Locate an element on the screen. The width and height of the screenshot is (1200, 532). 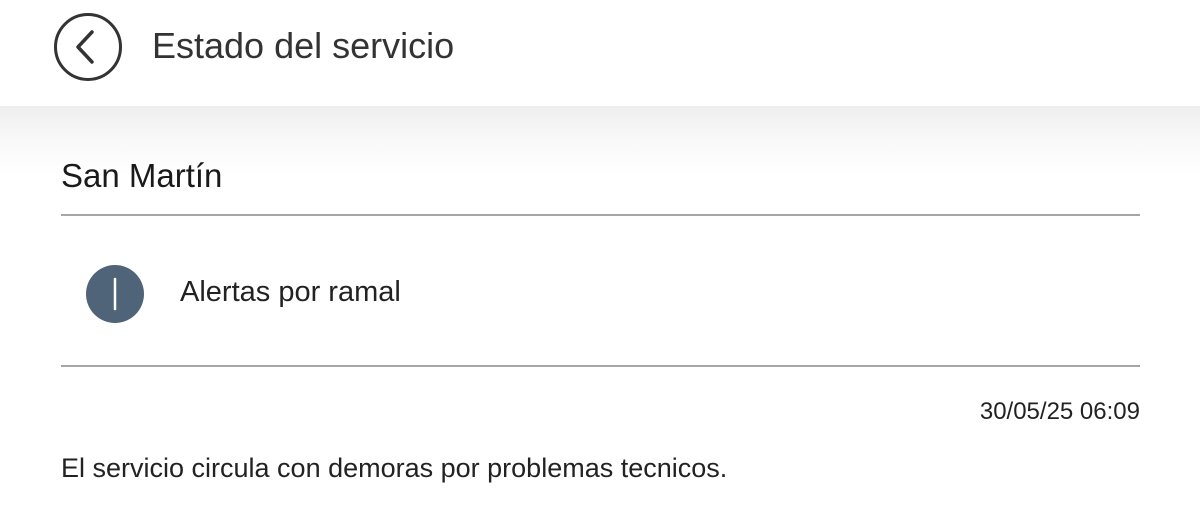
back-button is located at coordinates (88, 47).